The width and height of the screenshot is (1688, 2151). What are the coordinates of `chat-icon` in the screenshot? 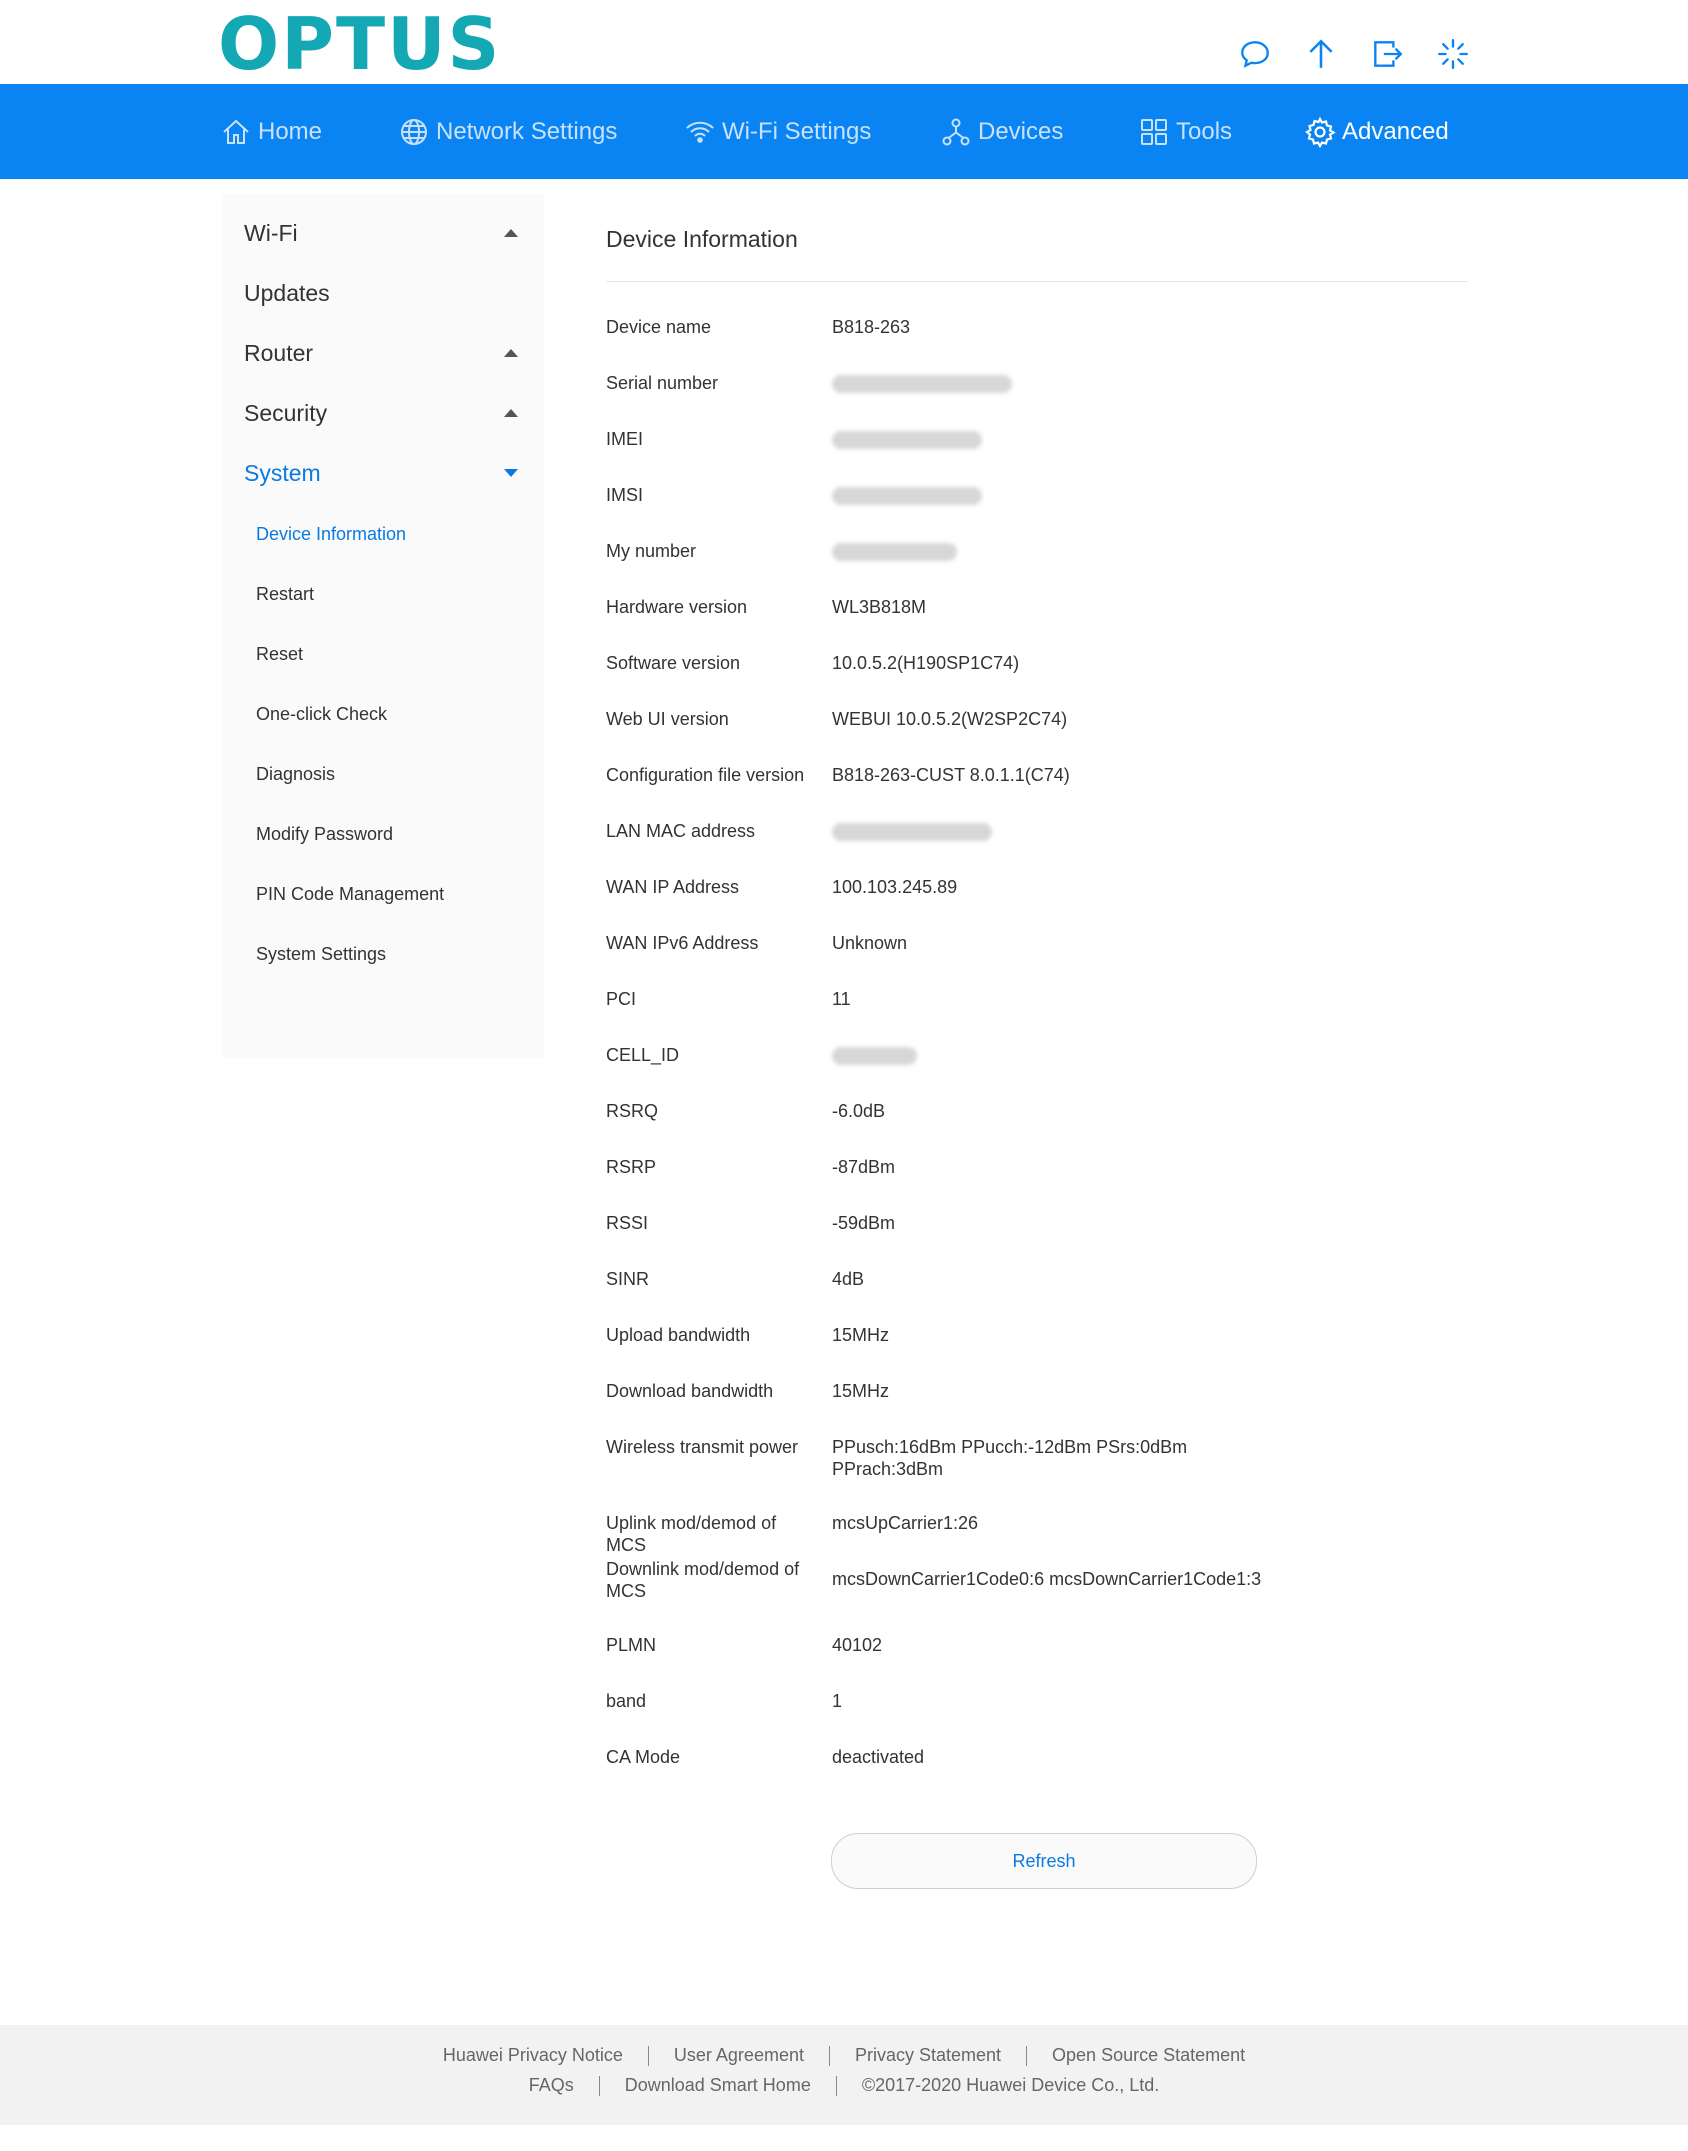 It's located at (1255, 54).